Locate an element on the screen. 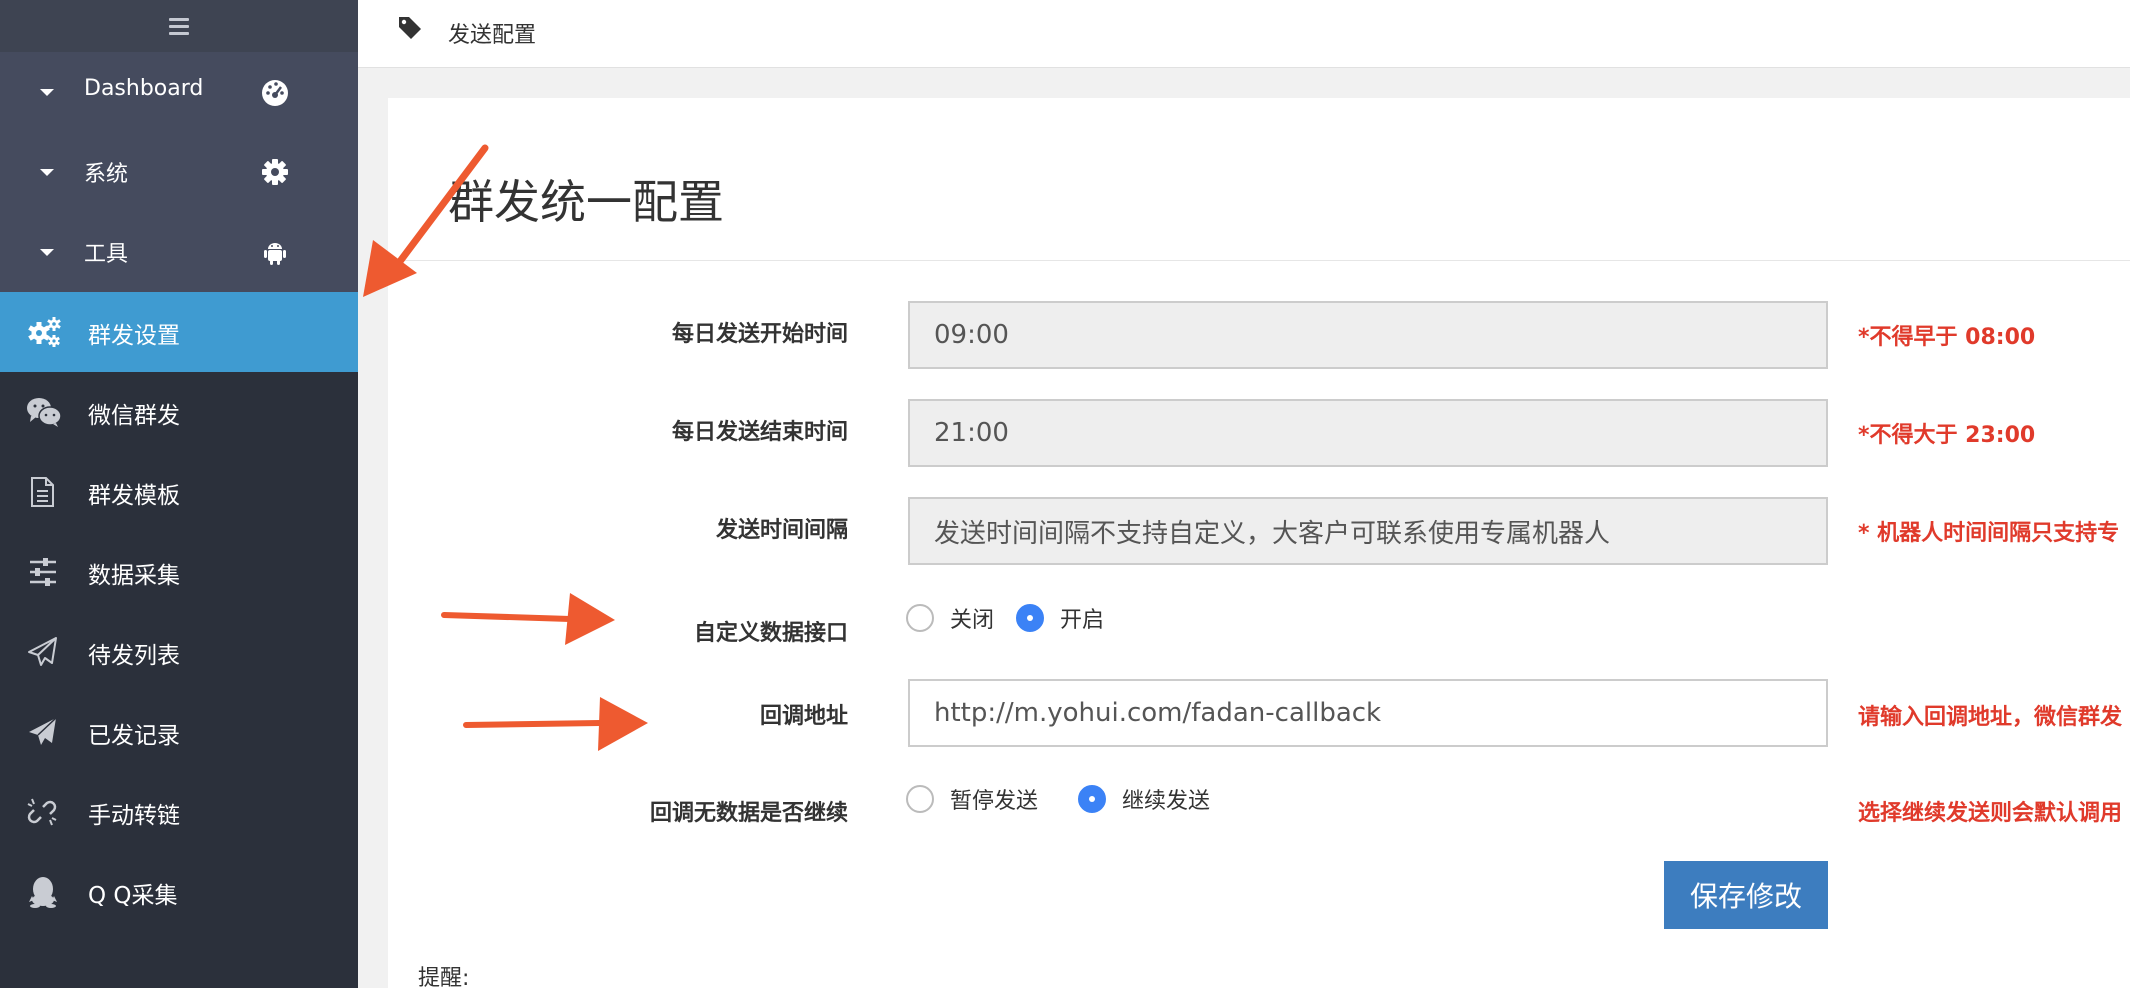 This screenshot has height=988, width=2130. end-time-hint: *不得大于 23:00 is located at coordinates (1947, 435).